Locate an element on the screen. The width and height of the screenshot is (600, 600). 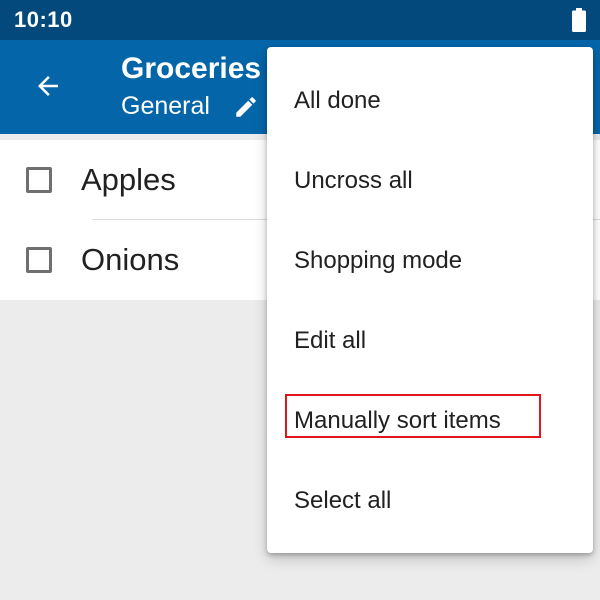
item-label: Onions is located at coordinates (130, 259).